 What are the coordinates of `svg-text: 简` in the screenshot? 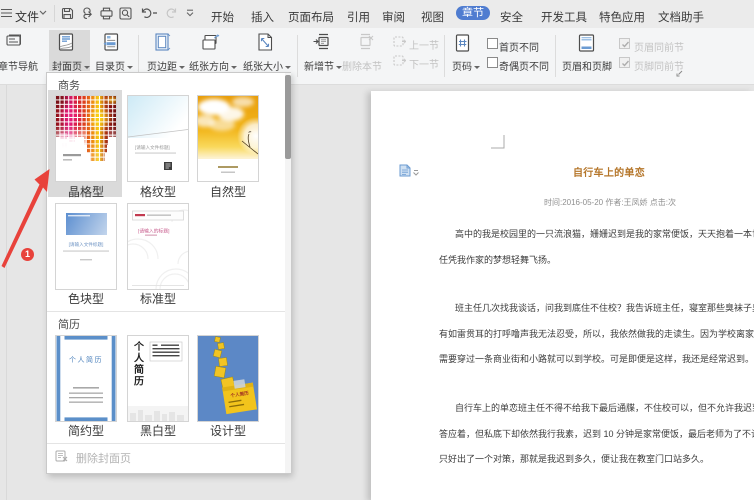 It's located at (139, 369).